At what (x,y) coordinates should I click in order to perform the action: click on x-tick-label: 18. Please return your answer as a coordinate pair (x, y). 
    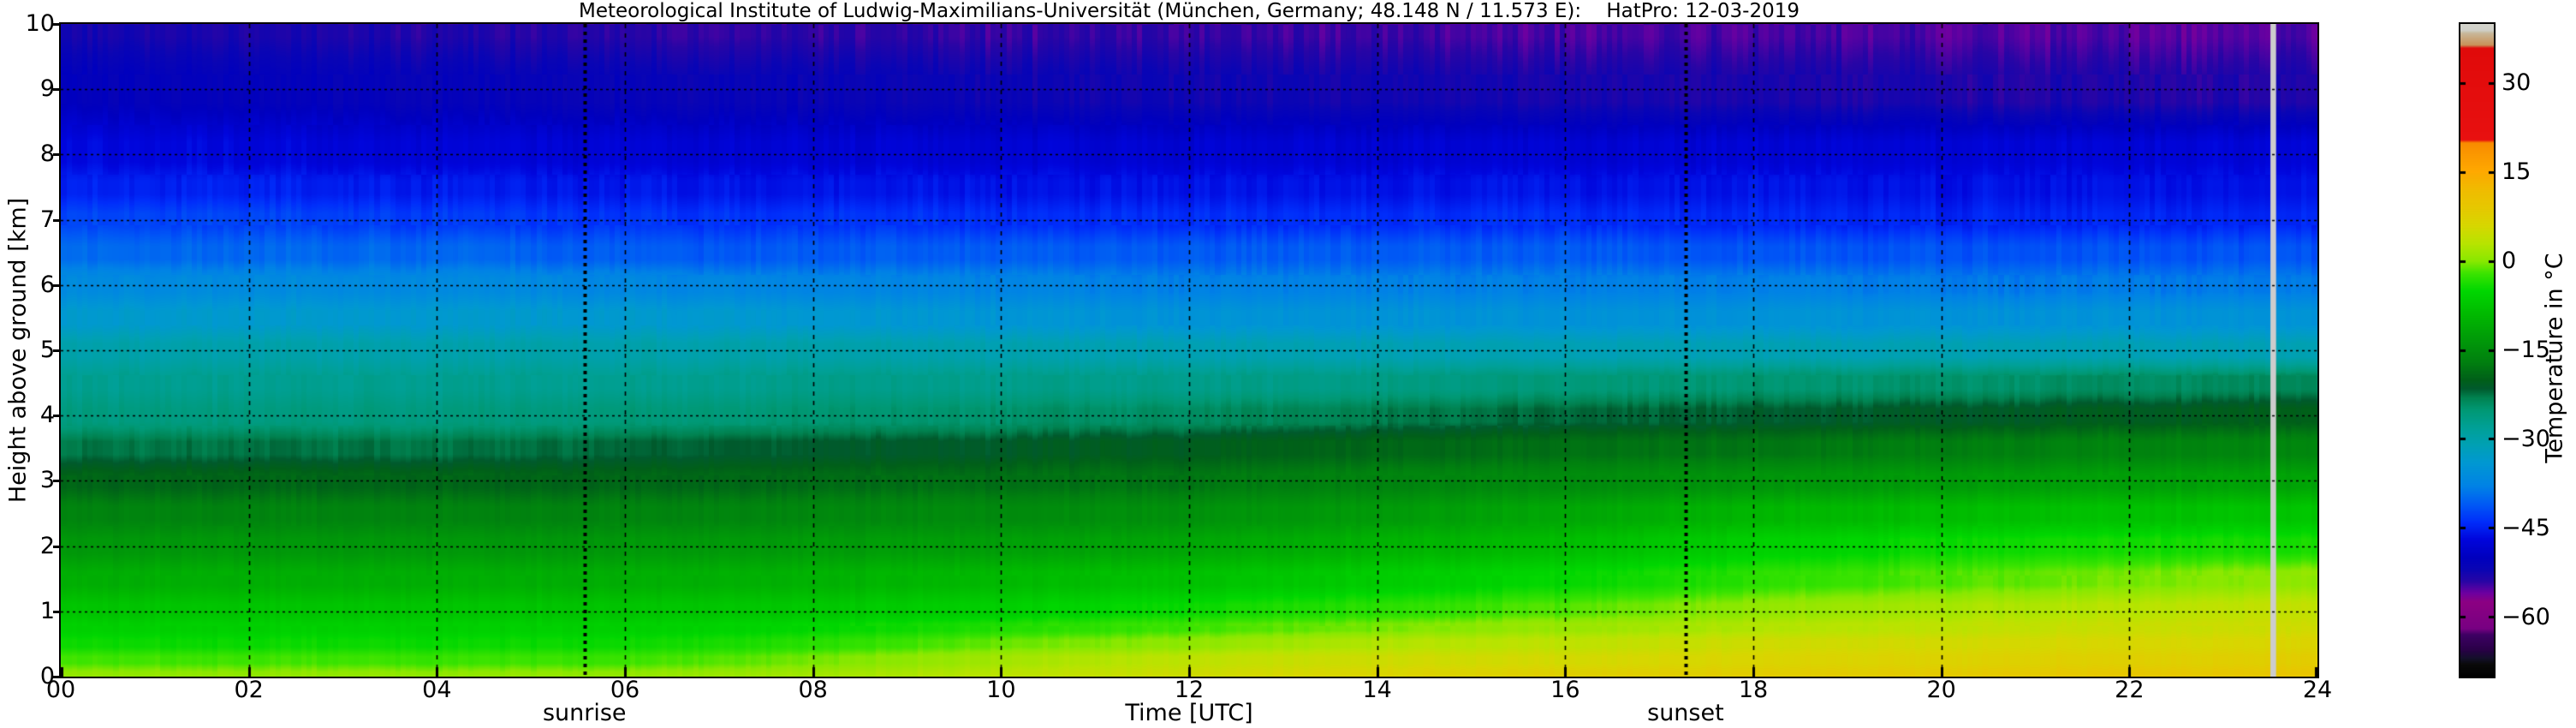
    Looking at the image, I should click on (1753, 690).